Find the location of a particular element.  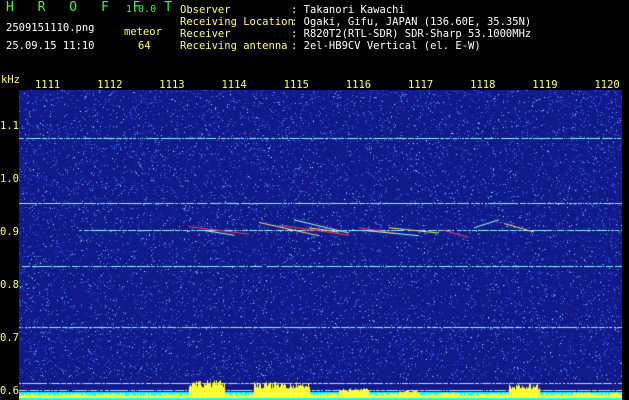

info-value-antenna: : 2el-HB9CV Vertical (el. E-W) is located at coordinates (386, 46).